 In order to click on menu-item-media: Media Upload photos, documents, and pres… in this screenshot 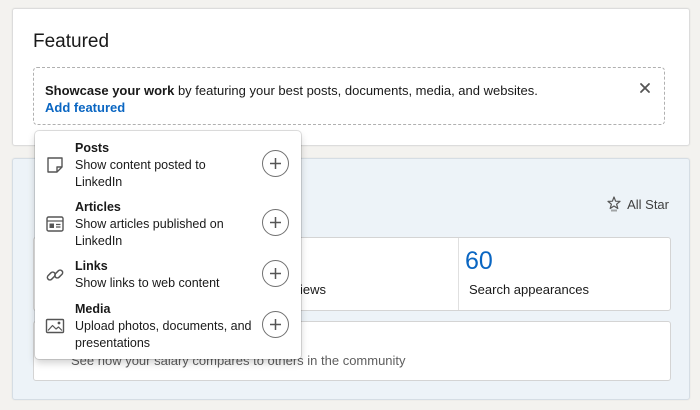, I will do `click(168, 328)`.